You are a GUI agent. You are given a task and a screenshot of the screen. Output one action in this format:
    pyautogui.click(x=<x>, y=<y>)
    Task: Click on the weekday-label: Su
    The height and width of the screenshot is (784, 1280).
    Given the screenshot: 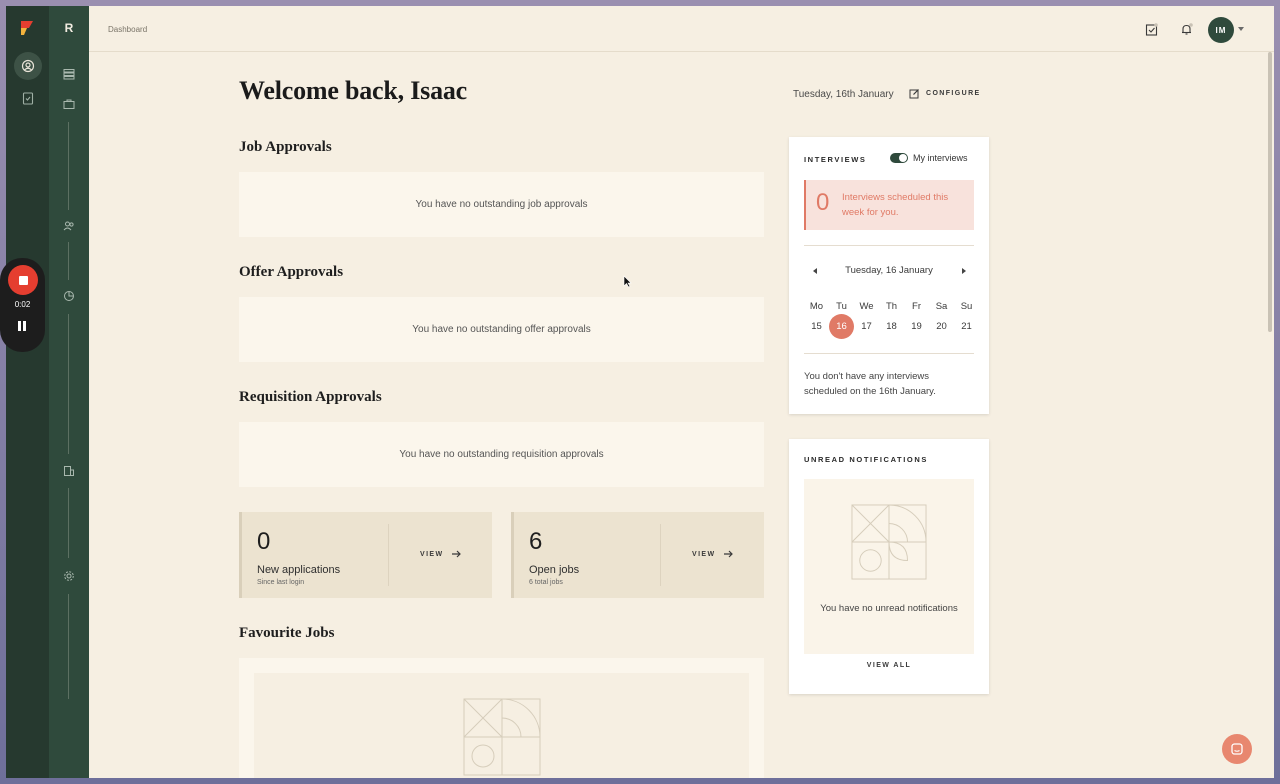 What is the action you would take?
    pyautogui.click(x=966, y=306)
    